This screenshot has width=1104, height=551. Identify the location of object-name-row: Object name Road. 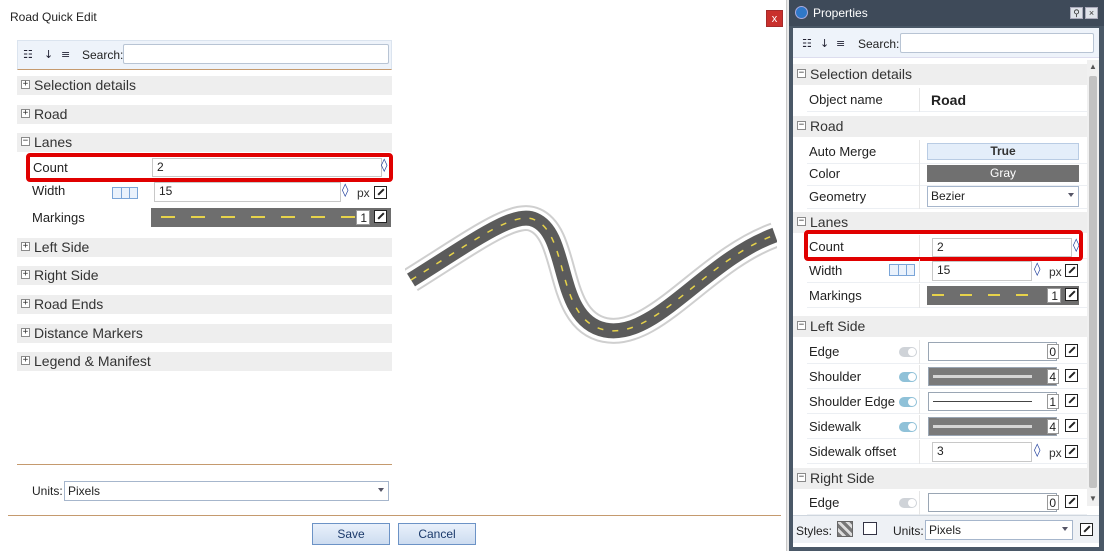
(947, 100).